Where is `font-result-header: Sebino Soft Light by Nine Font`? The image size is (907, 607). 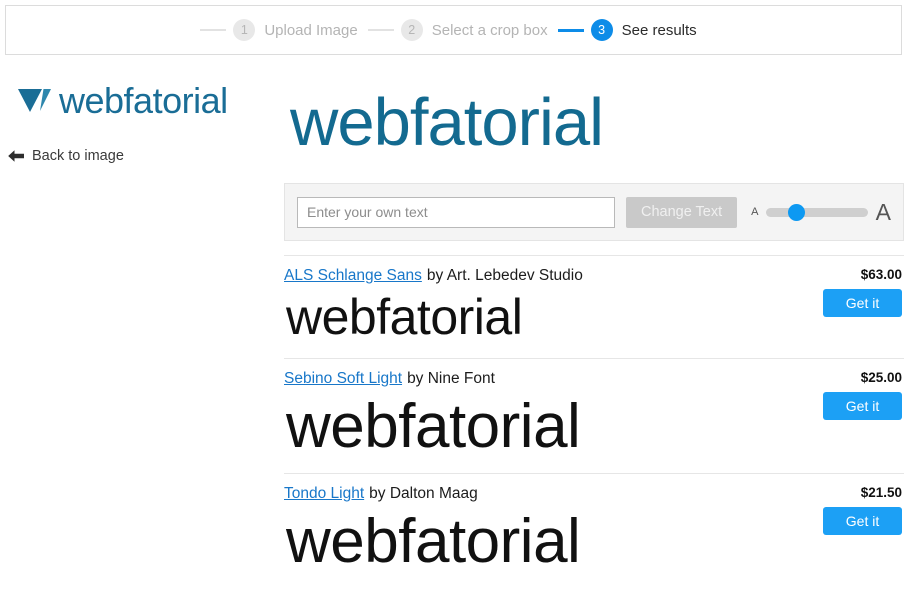
font-result-header: Sebino Soft Light by Nine Font is located at coordinates (594, 373).